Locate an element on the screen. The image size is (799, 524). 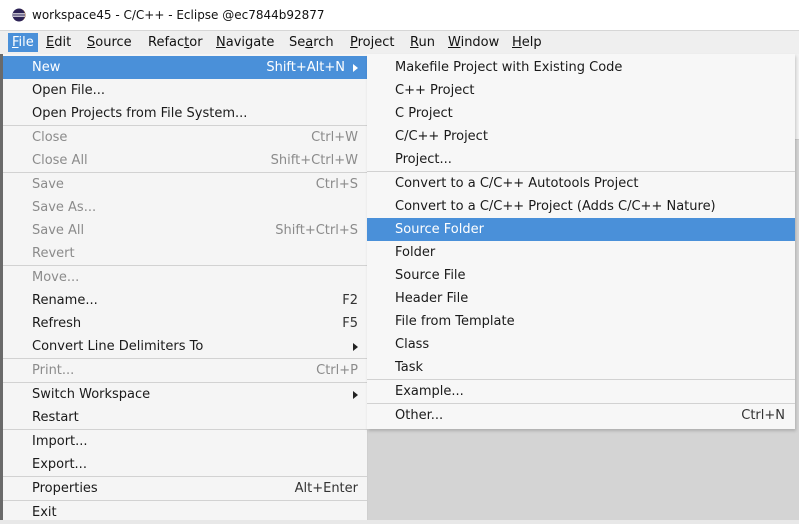
file-menu-rename: Rename... F2 is located at coordinates (185, 300).